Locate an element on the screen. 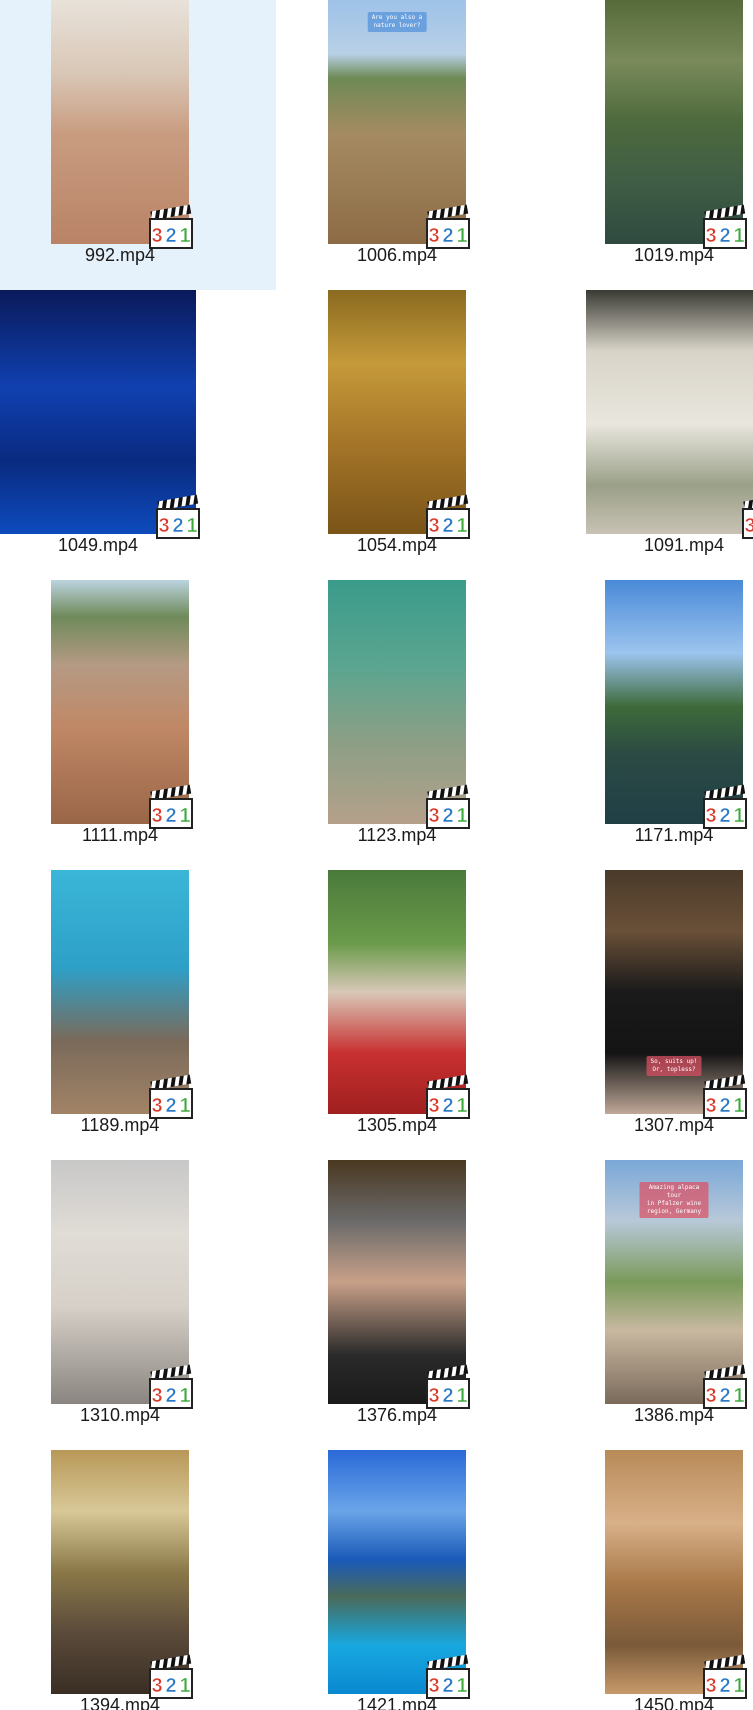 The image size is (753, 1710). file-item: 3 2 1 1450.mp4 is located at coordinates (653, 1580).